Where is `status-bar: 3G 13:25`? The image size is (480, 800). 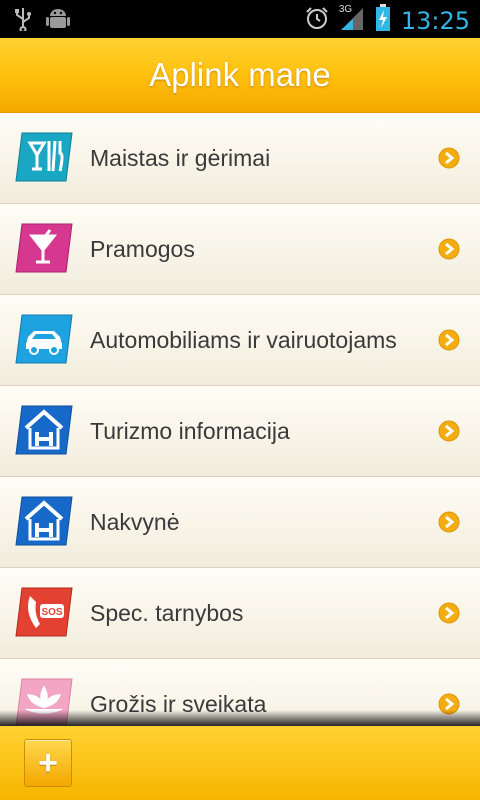 status-bar: 3G 13:25 is located at coordinates (240, 19).